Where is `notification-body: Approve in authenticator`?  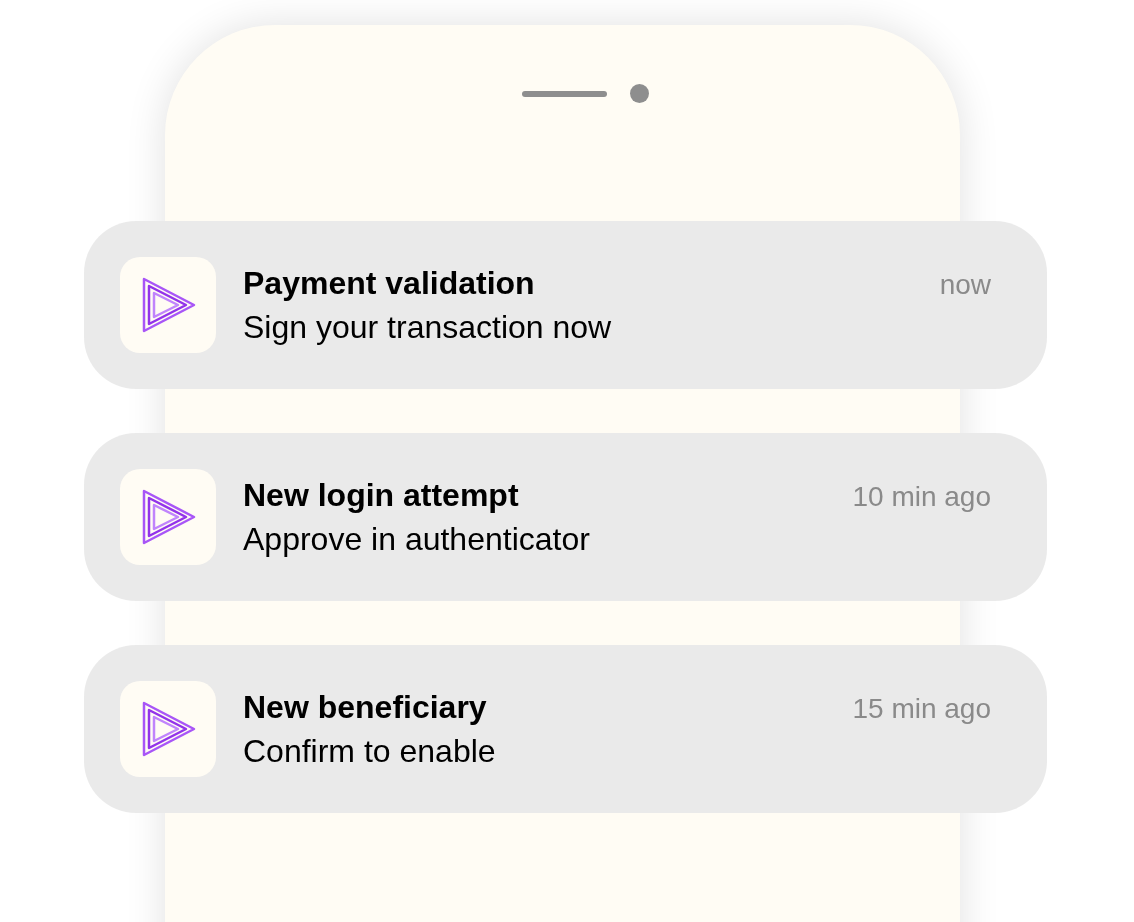 notification-body: Approve in authenticator is located at coordinates (417, 539).